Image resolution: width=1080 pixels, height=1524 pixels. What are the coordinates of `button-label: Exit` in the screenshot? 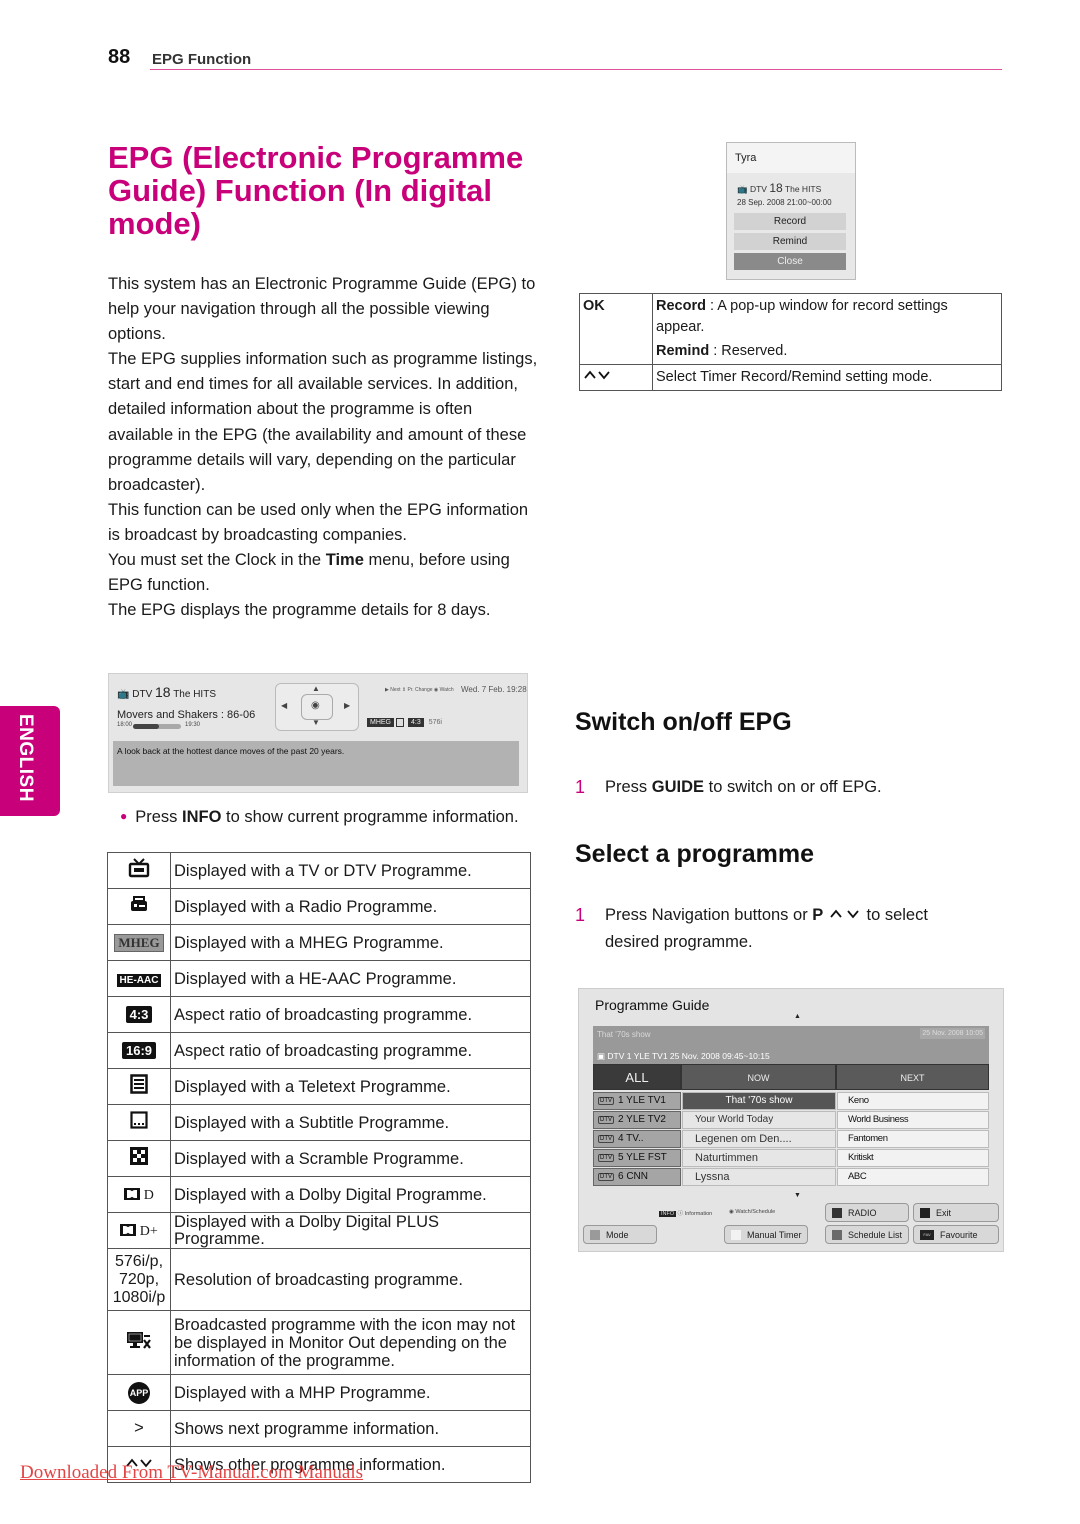 It's located at (944, 1213).